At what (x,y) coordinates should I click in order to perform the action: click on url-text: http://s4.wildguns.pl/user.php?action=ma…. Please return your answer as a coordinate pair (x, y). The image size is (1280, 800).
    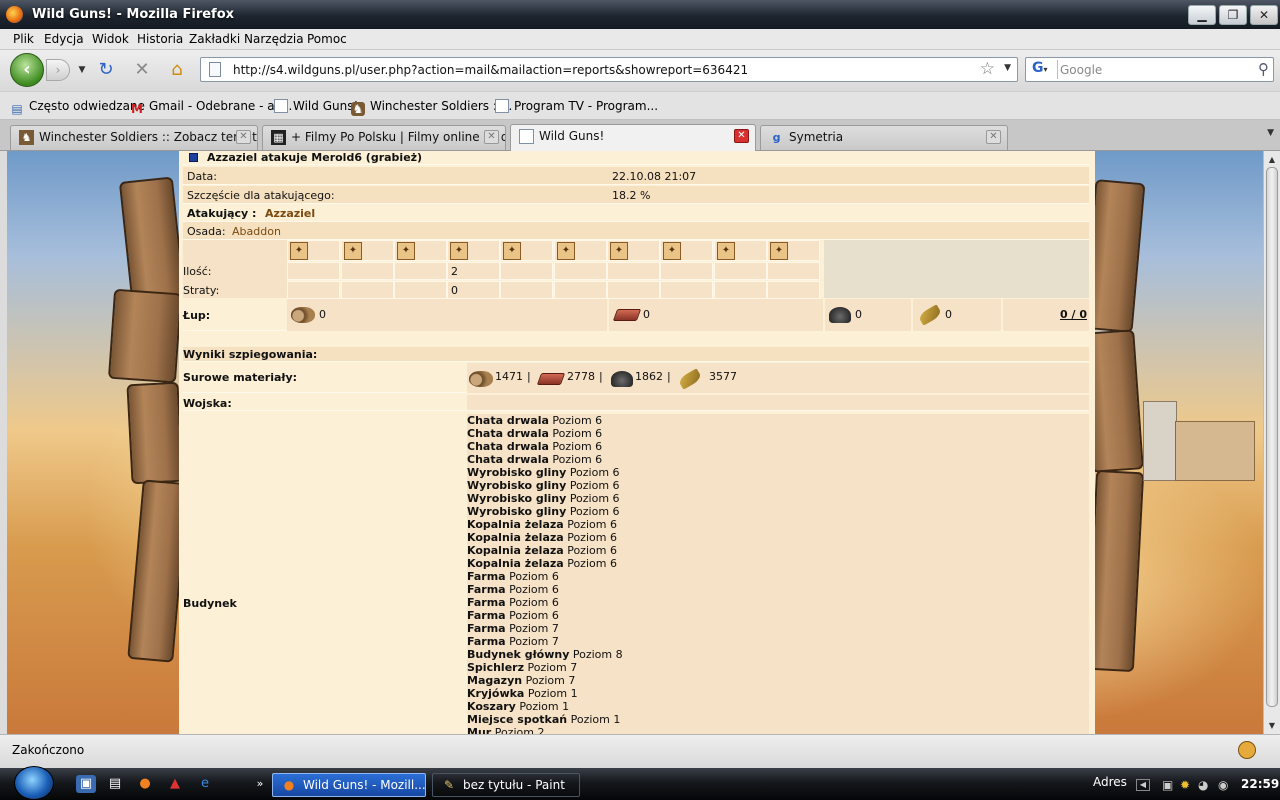
    Looking at the image, I should click on (490, 70).